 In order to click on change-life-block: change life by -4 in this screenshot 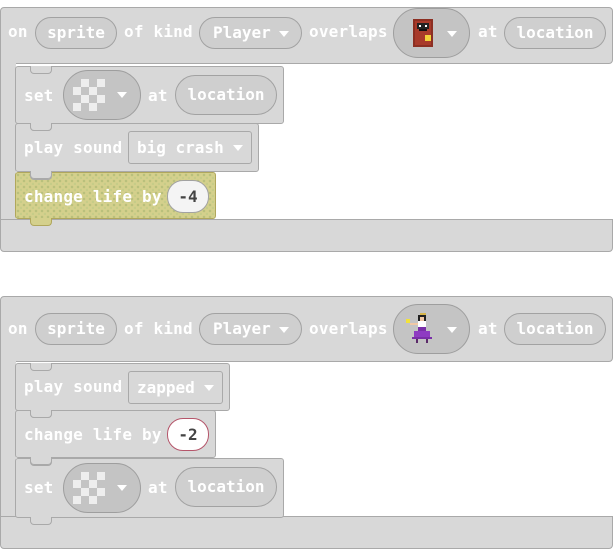, I will do `click(115, 199)`.